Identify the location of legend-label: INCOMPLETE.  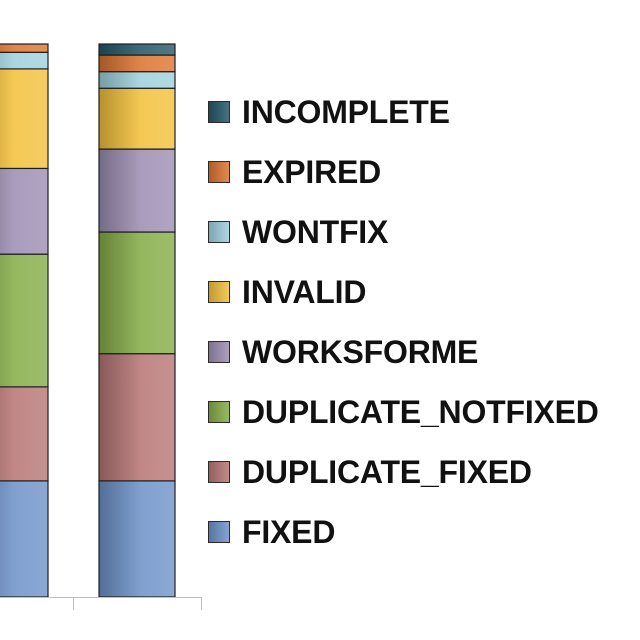
(346, 111).